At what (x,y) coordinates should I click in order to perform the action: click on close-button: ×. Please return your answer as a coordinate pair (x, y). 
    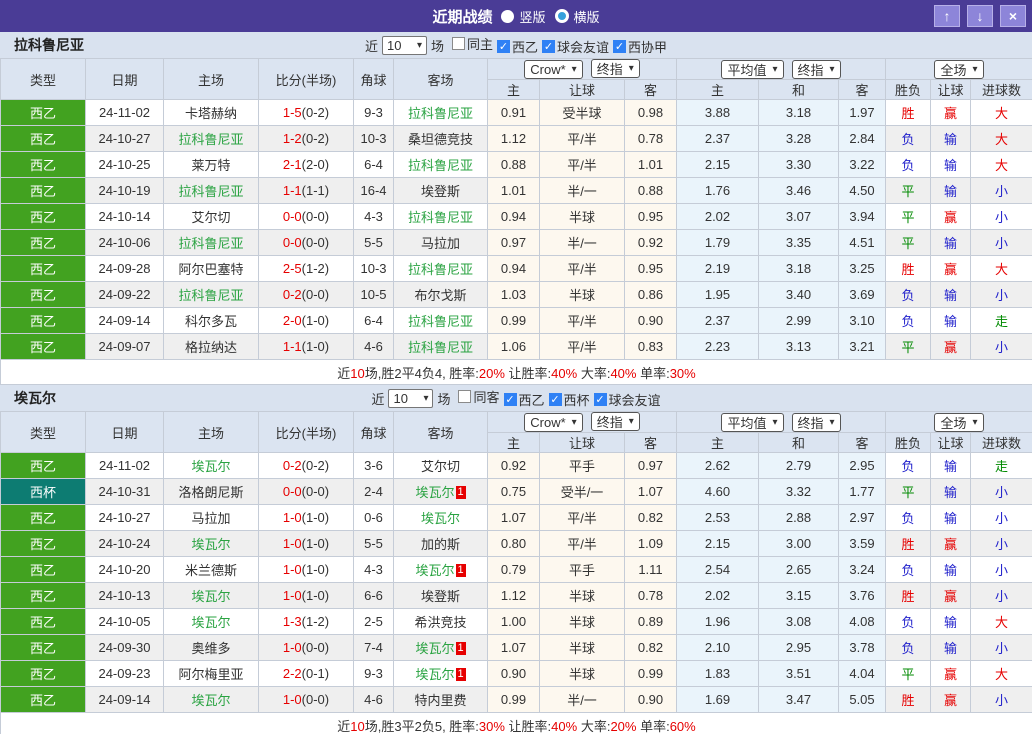
    Looking at the image, I should click on (1013, 16).